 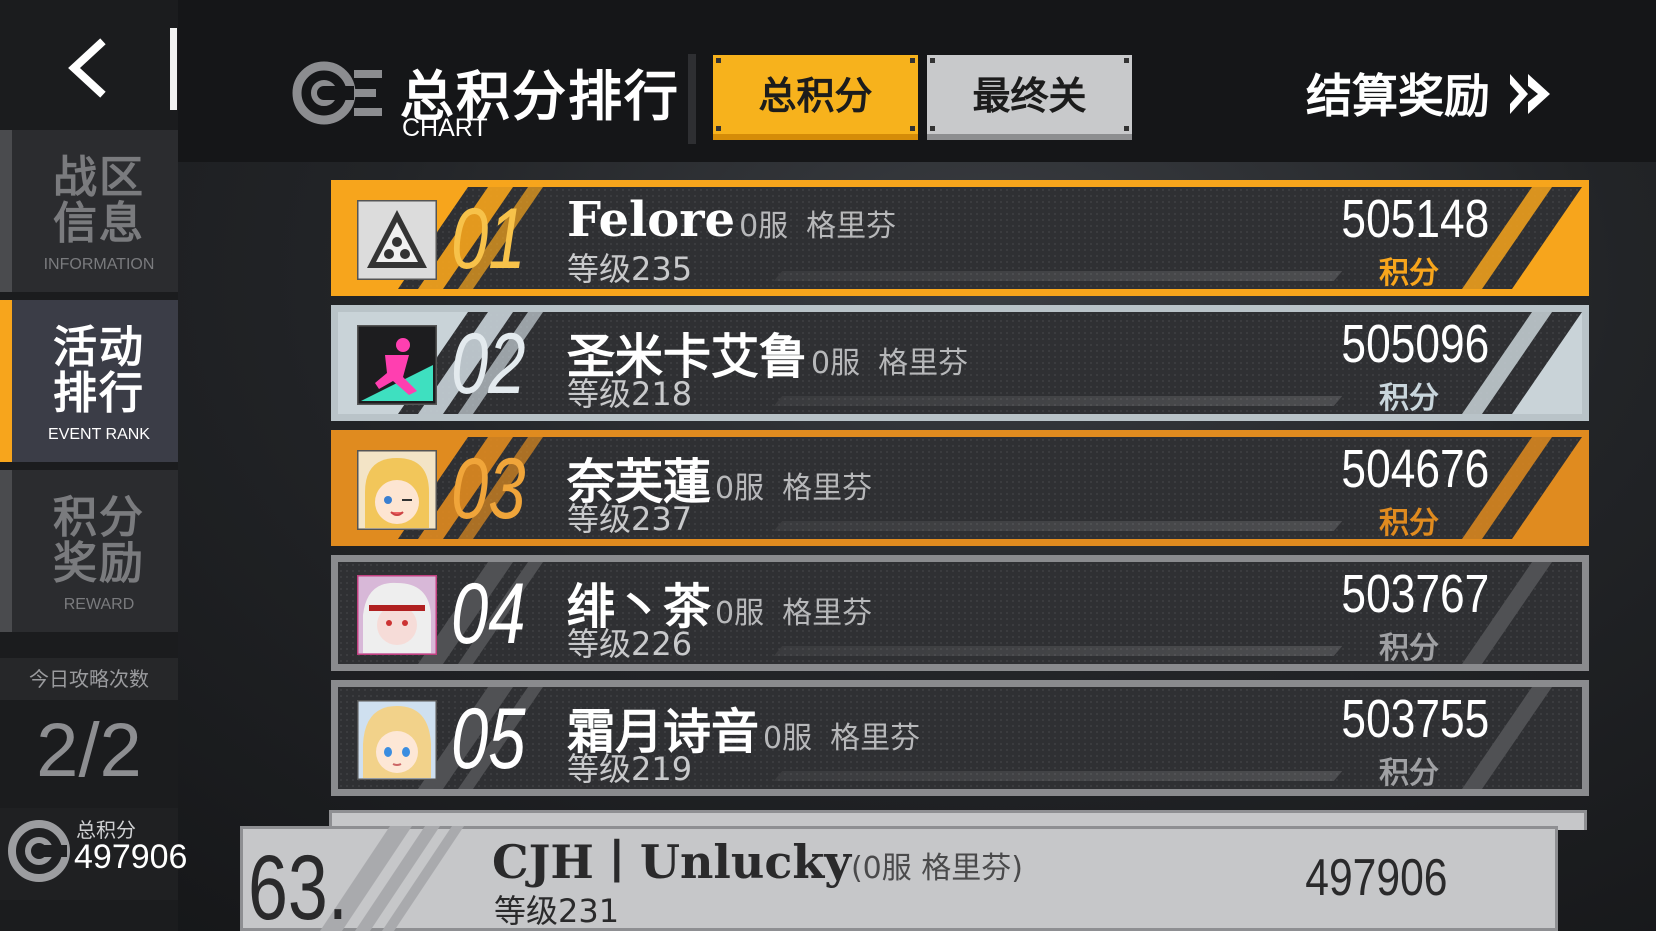 I want to click on my-player-level: 等级231, so click(x=557, y=911).